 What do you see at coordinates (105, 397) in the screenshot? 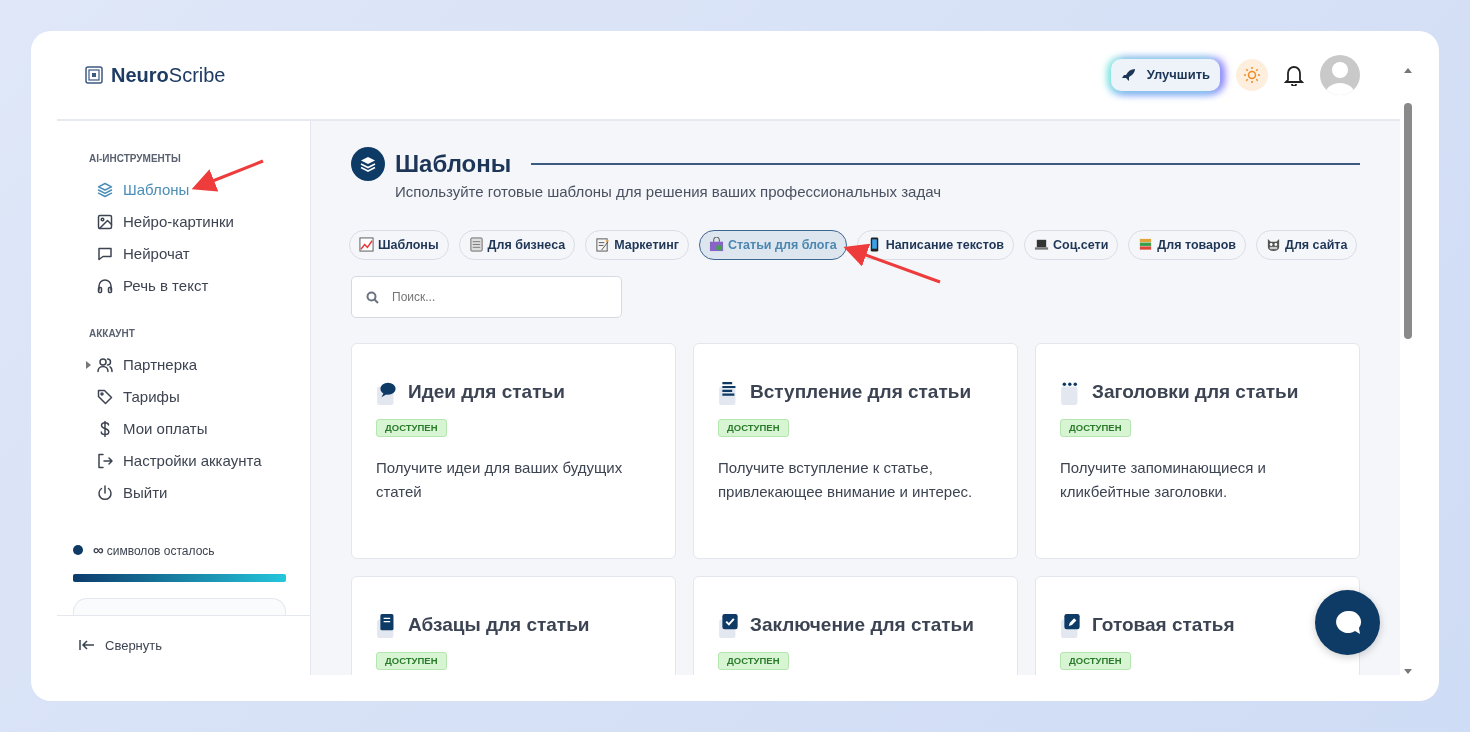
I see `tag-icon` at bounding box center [105, 397].